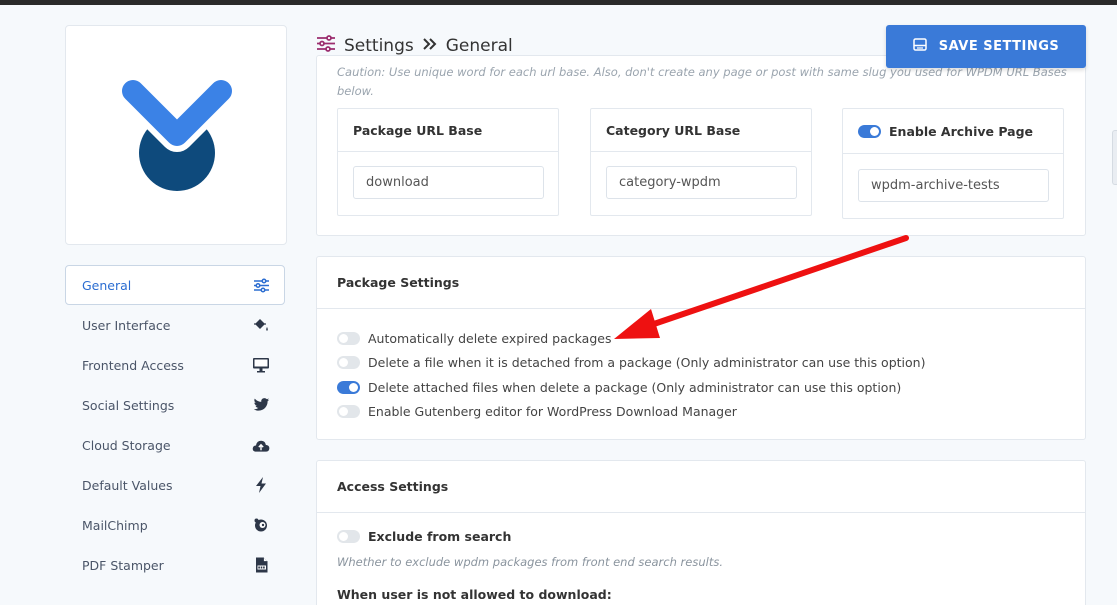  What do you see at coordinates (348, 536) in the screenshot?
I see `exclude-from-search-toggle` at bounding box center [348, 536].